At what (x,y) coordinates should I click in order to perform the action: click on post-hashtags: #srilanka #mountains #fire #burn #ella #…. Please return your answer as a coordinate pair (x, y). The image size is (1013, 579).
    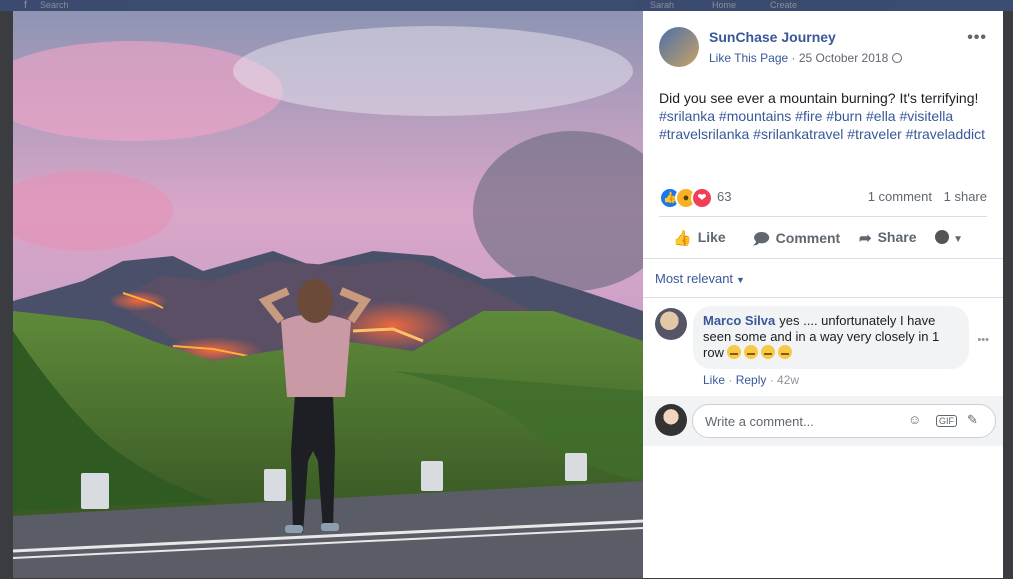
    Looking at the image, I should click on (826, 125).